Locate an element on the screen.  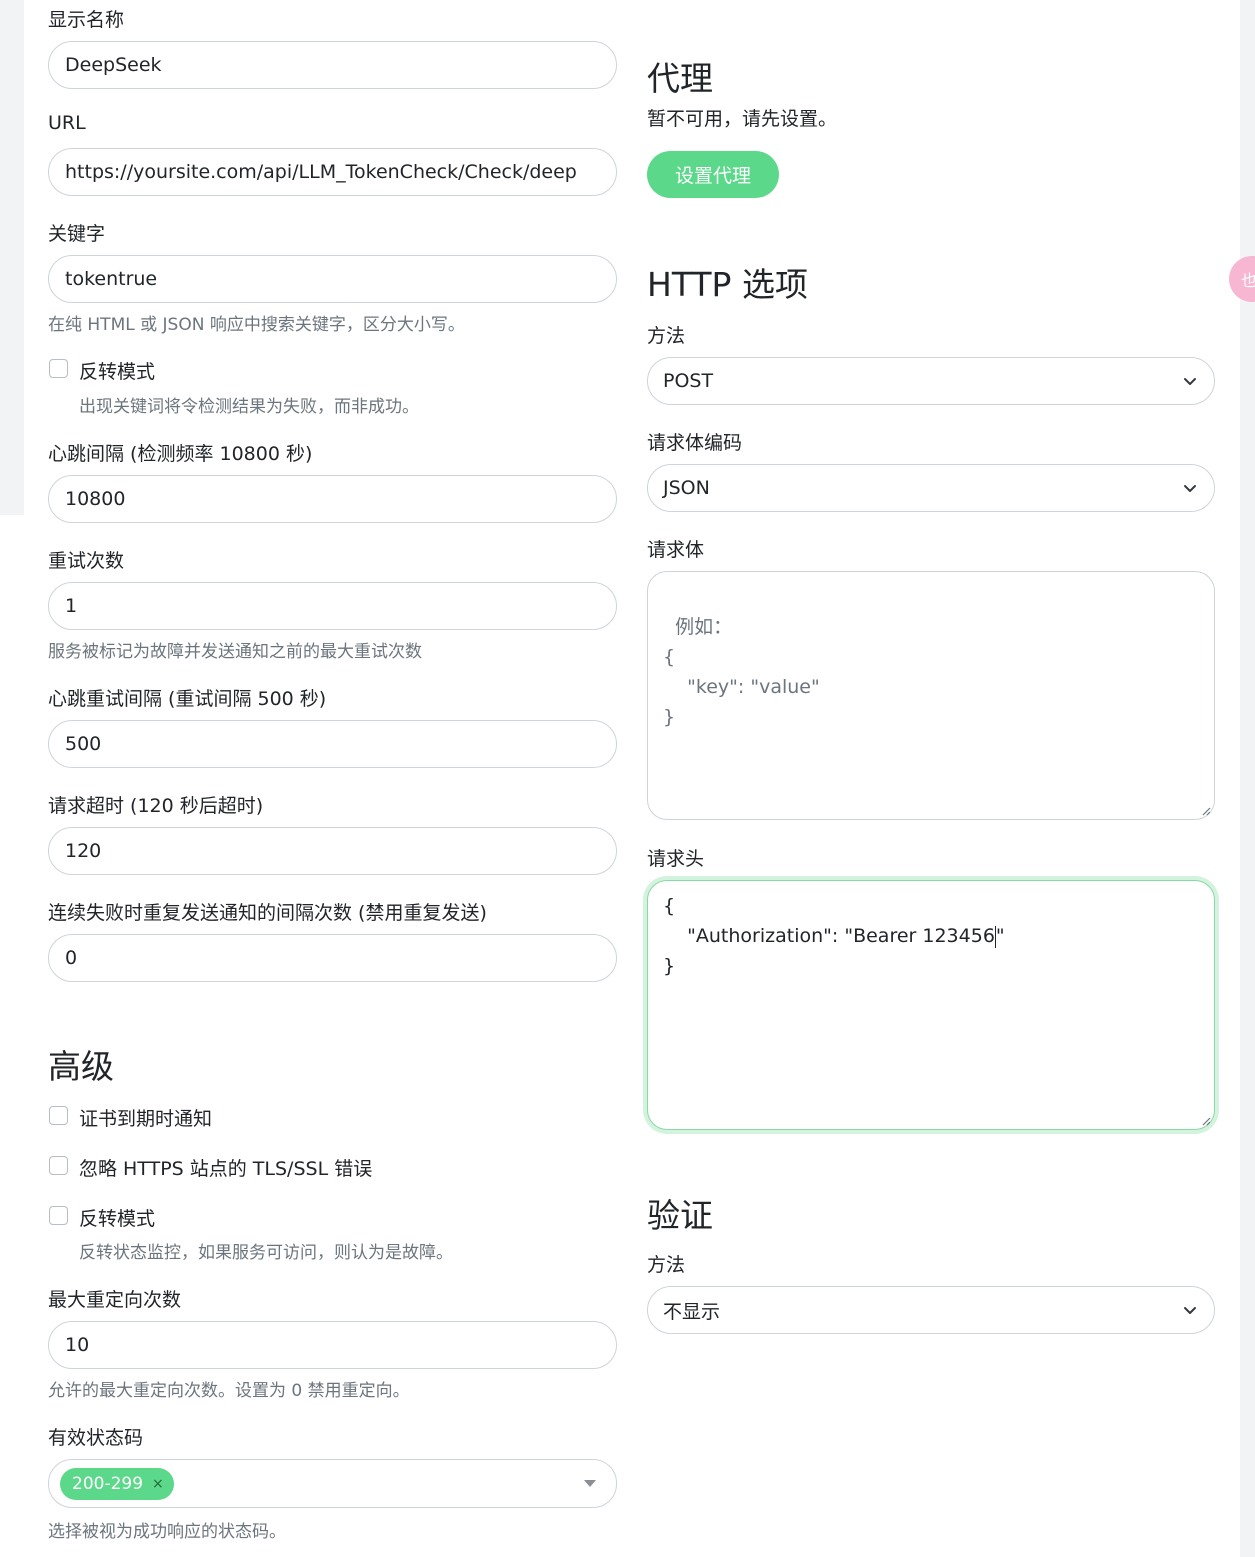
ignore-tls-checkbox is located at coordinates (58, 1165).